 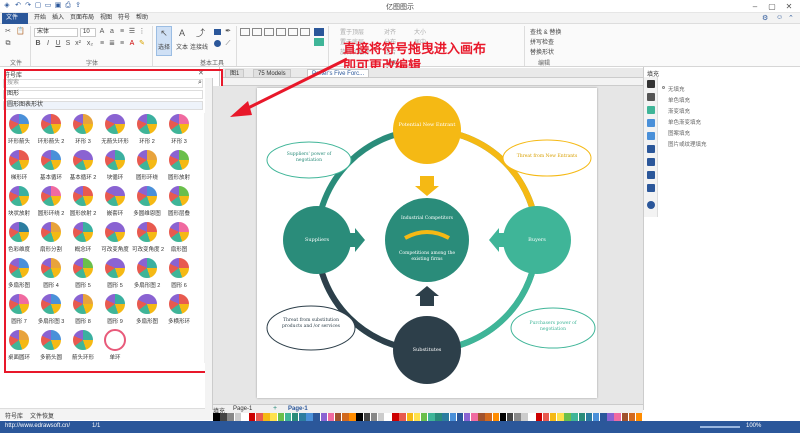 I want to click on spell-check-button: 拼写检查, so click(x=542, y=41).